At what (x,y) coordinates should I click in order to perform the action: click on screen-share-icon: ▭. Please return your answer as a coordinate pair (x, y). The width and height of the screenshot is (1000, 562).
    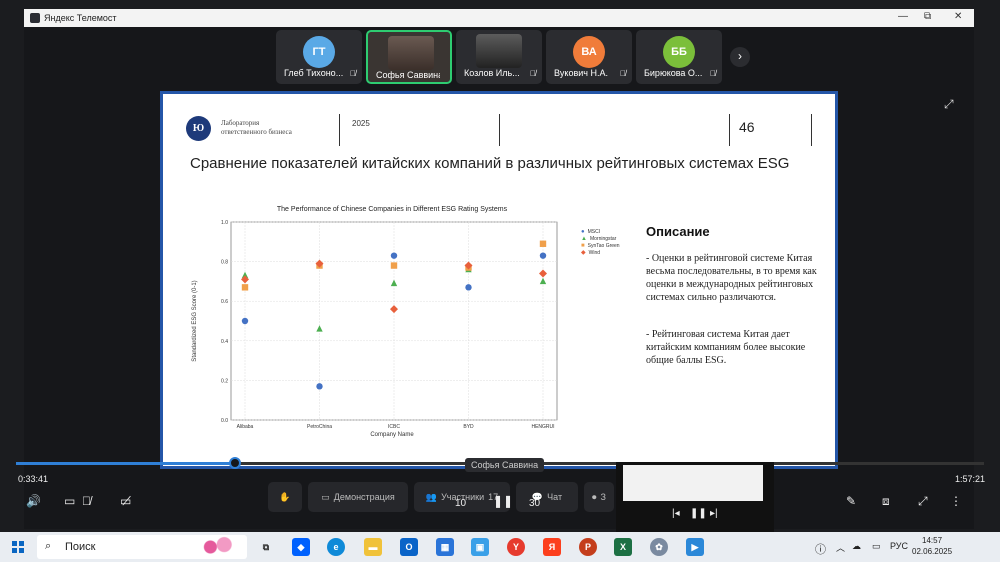
    Looking at the image, I should click on (325, 496).